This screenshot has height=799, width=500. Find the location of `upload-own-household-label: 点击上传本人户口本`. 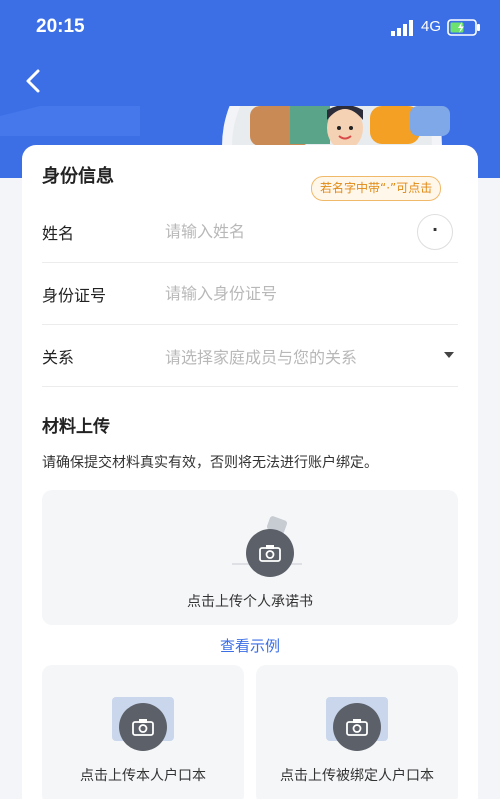

upload-own-household-label: 点击上传本人户口本 is located at coordinates (143, 776).